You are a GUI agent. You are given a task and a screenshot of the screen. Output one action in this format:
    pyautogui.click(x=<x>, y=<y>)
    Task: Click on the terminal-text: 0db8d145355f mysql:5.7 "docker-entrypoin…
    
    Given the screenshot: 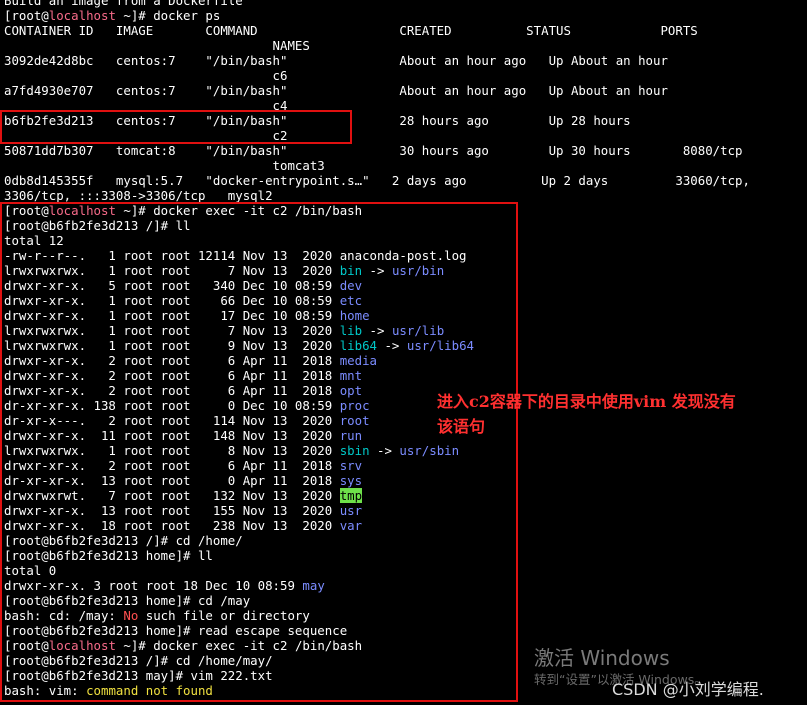 What is the action you would take?
    pyautogui.click(x=377, y=180)
    